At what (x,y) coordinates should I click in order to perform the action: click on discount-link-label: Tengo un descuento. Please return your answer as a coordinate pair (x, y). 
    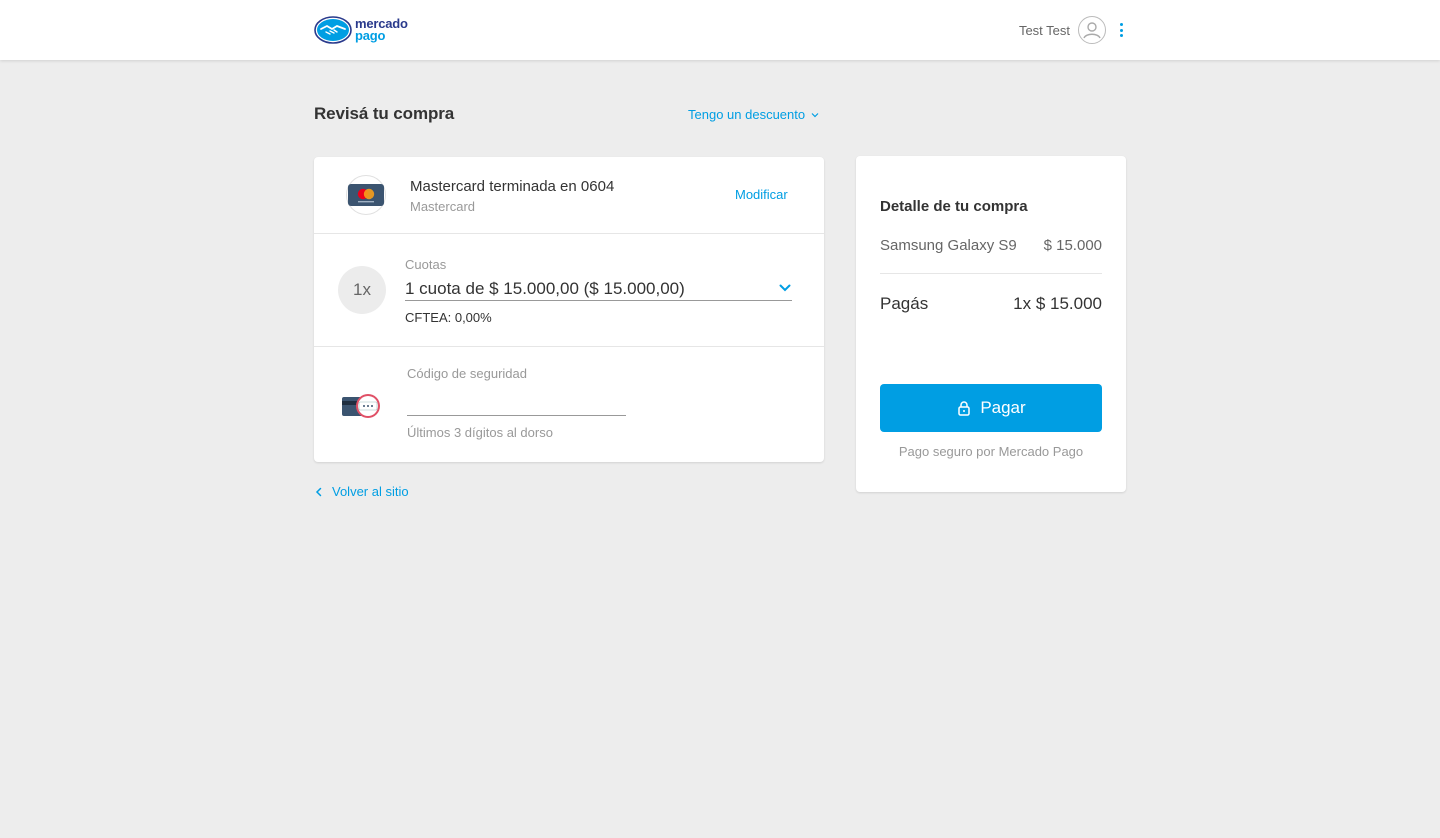
    Looking at the image, I should click on (747, 114).